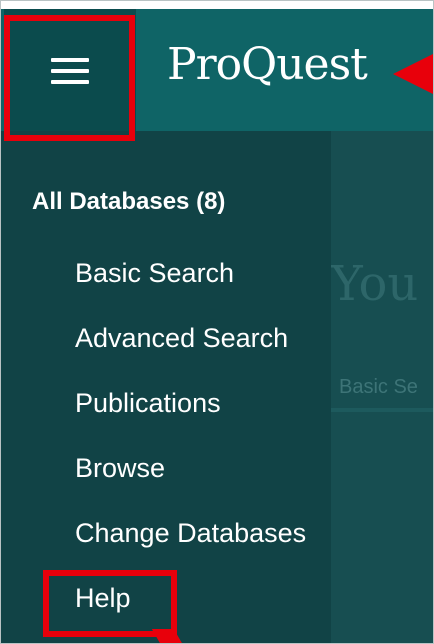 This screenshot has height=644, width=434. What do you see at coordinates (148, 403) in the screenshot?
I see `menu-item-publications: Publications` at bounding box center [148, 403].